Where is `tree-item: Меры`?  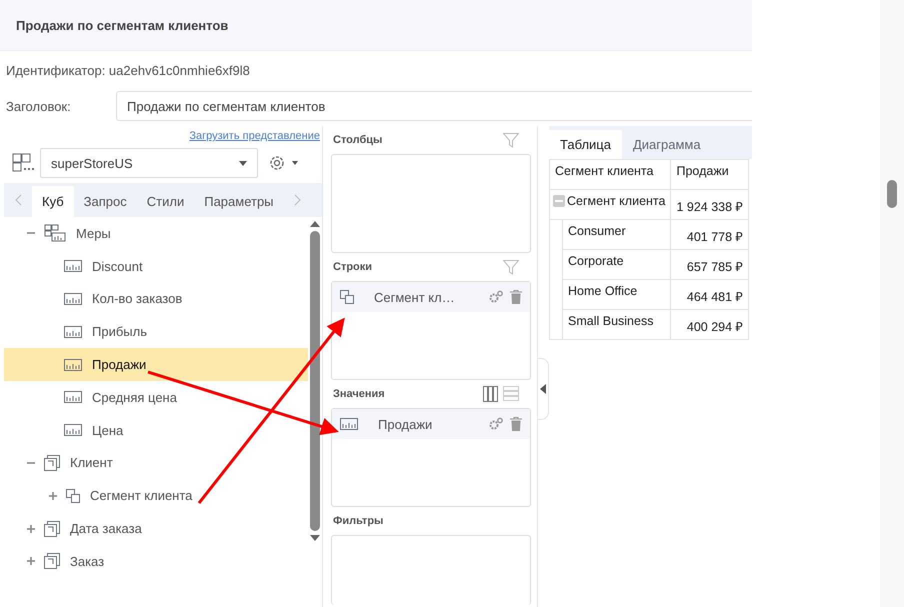 tree-item: Меры is located at coordinates (156, 233).